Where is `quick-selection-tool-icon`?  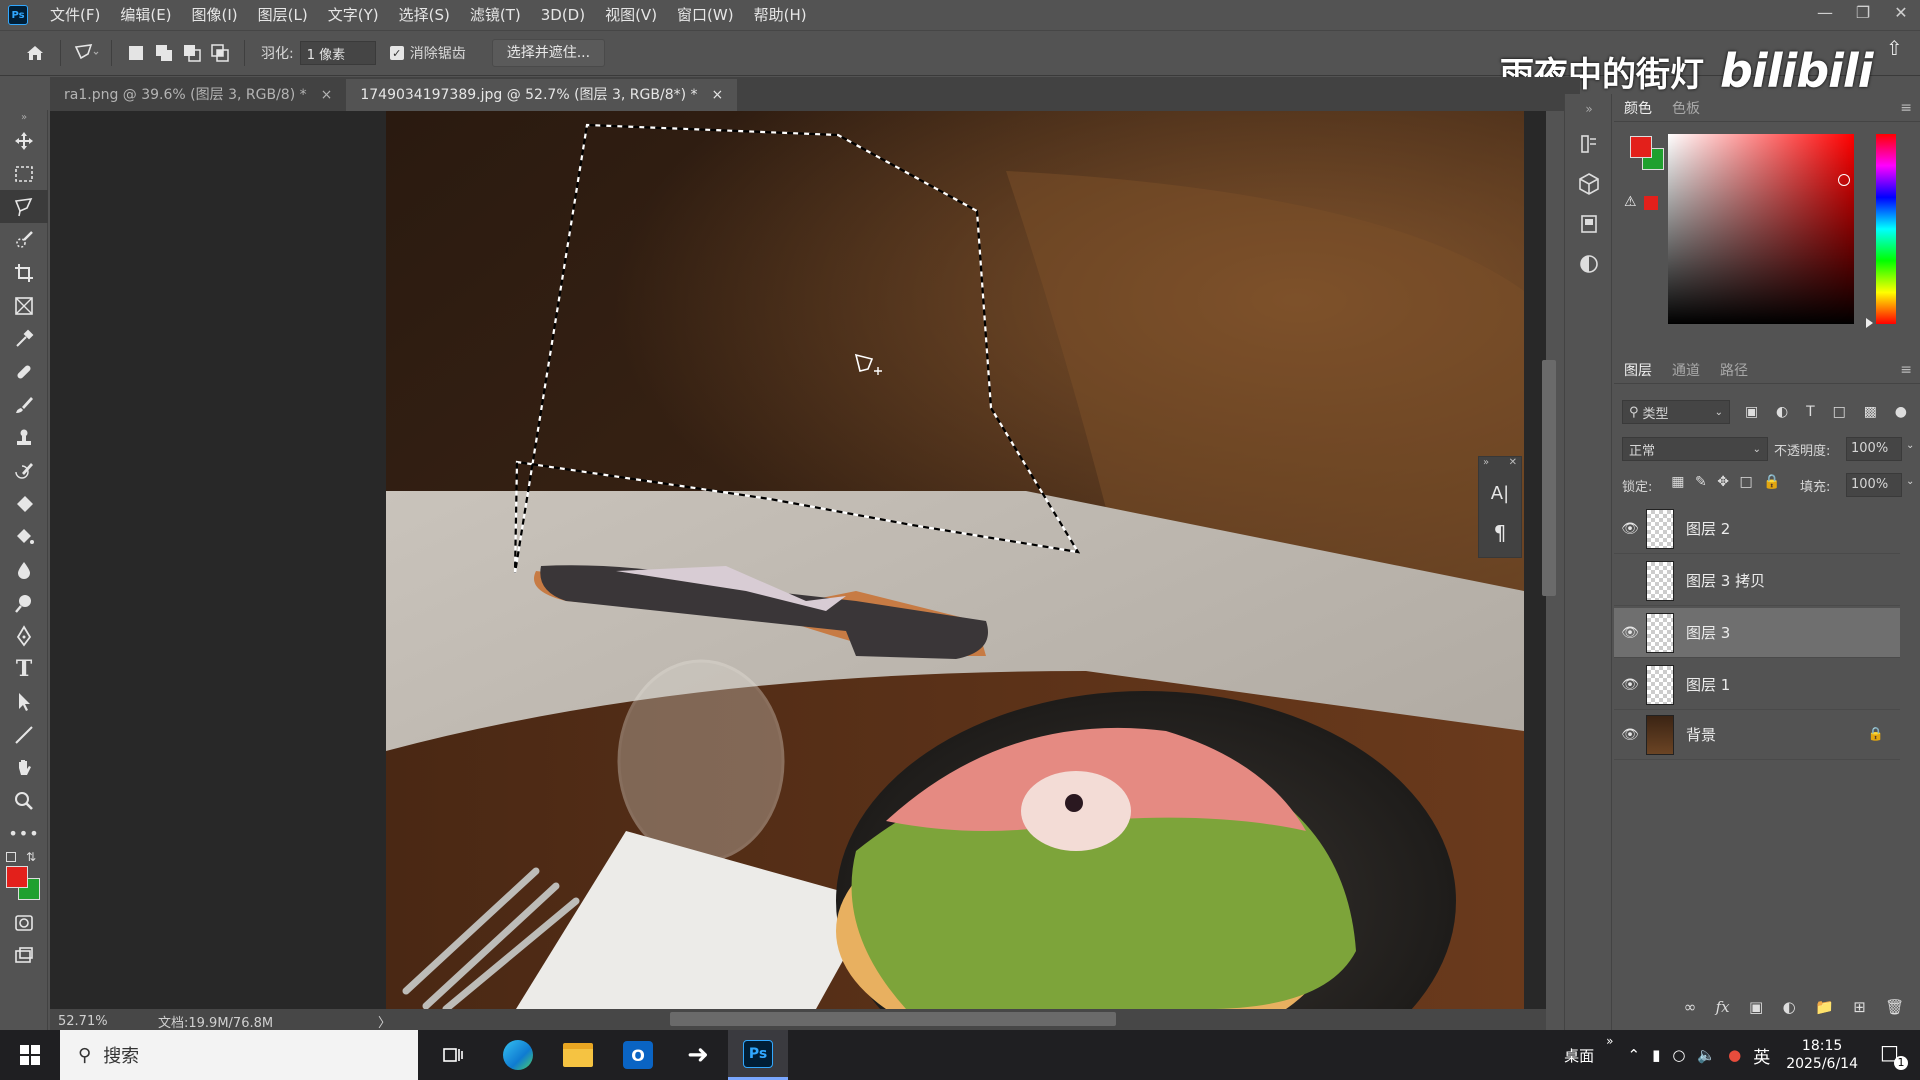 quick-selection-tool-icon is located at coordinates (24, 239).